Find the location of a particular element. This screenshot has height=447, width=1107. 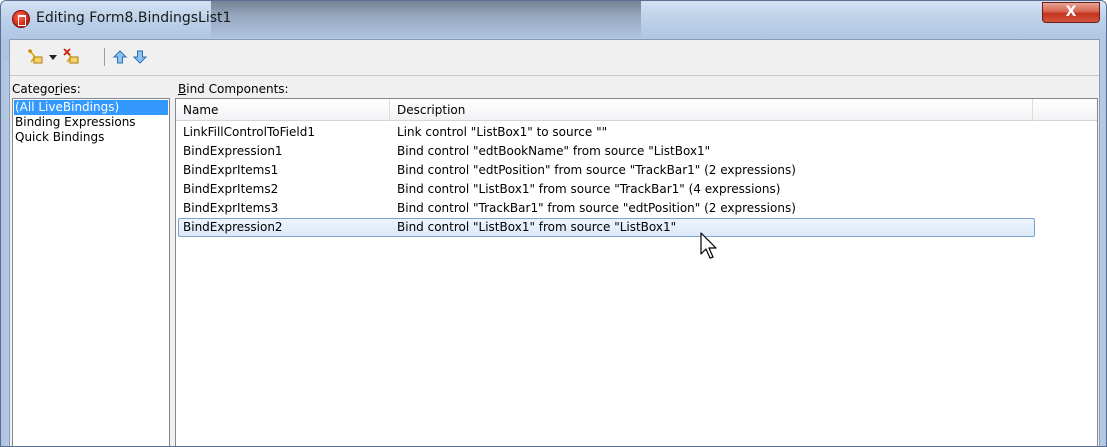

list-header: Name Description is located at coordinates (636, 110).